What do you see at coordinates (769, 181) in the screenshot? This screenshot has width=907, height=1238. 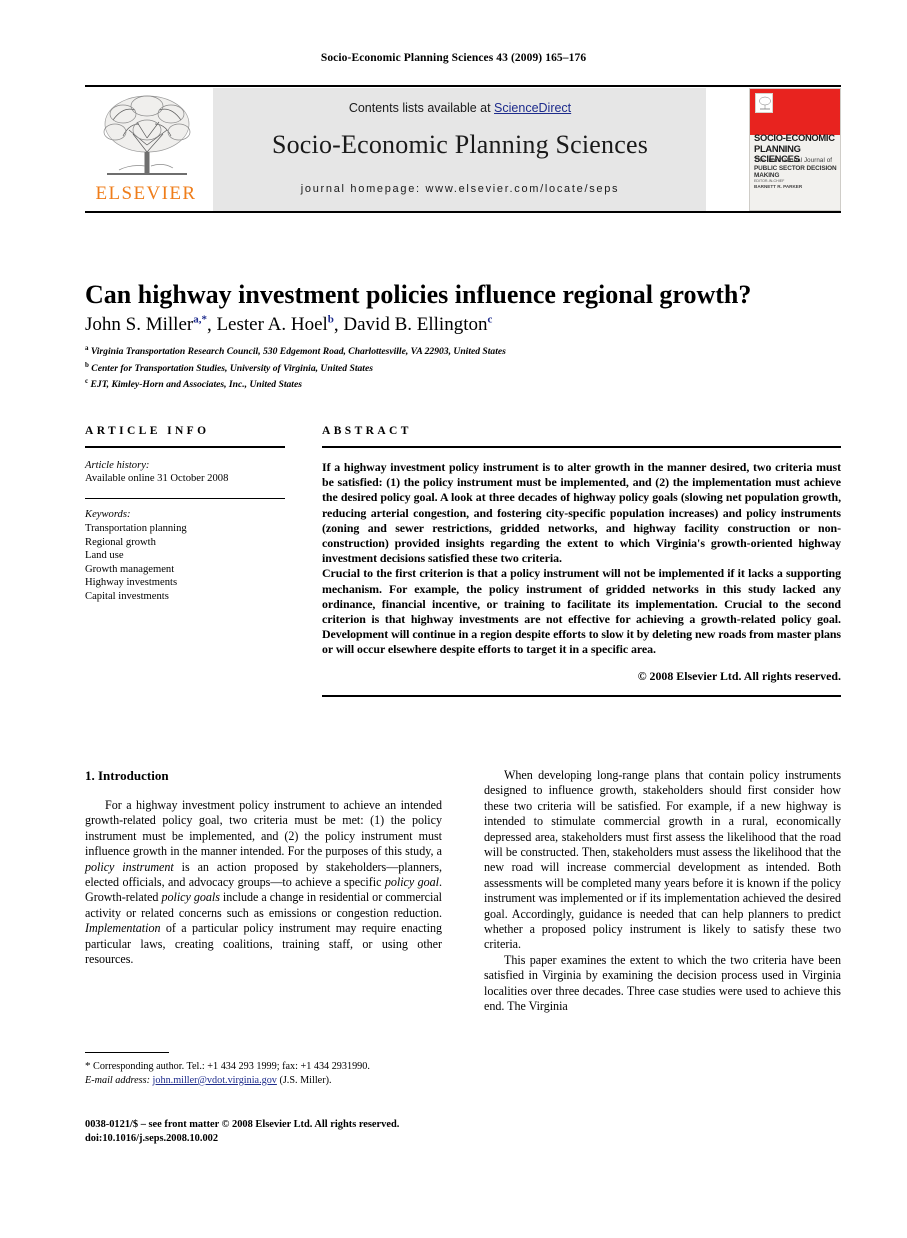 I see `cover-editor-label: EDITOR-IN-CHIEF` at bounding box center [769, 181].